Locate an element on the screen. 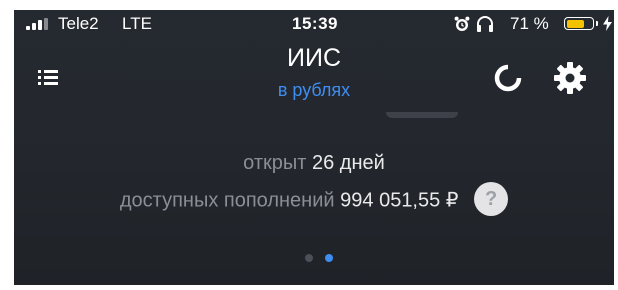  opened-label: открыт is located at coordinates (275, 163).